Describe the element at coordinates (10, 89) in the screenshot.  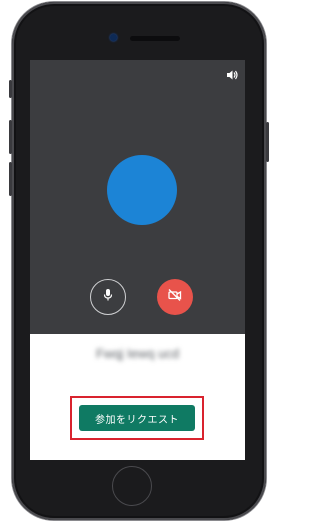
I see `phone-silent-switch` at that location.